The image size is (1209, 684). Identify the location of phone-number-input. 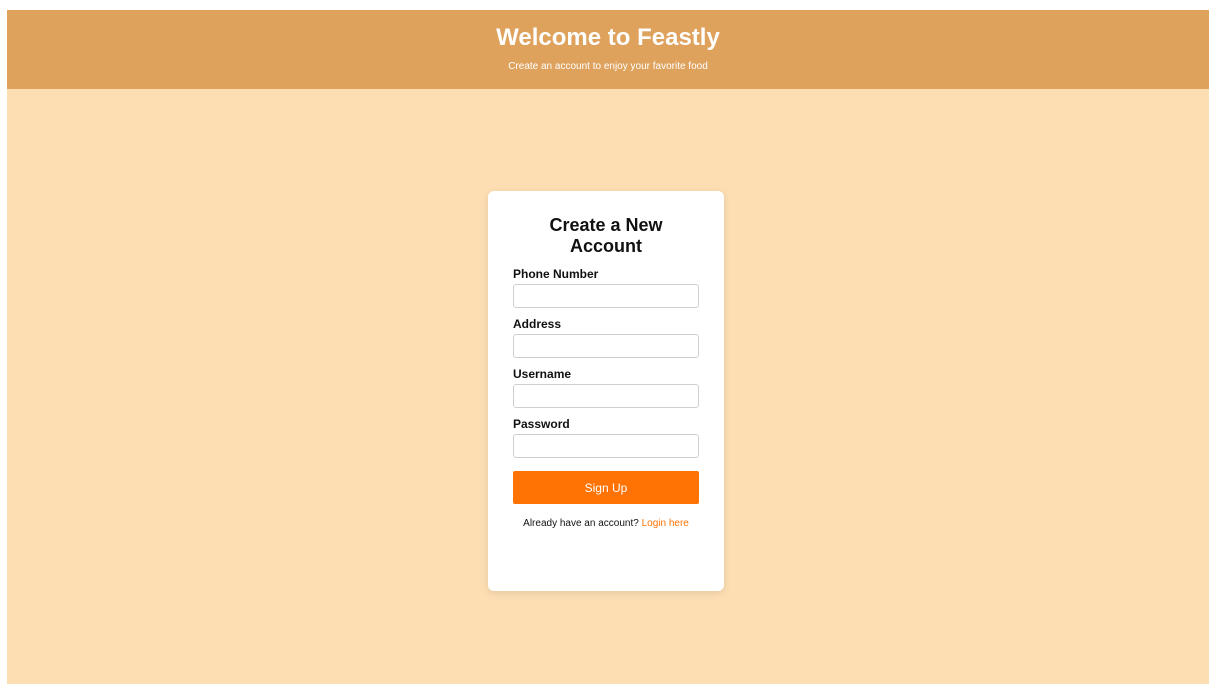
(606, 296).